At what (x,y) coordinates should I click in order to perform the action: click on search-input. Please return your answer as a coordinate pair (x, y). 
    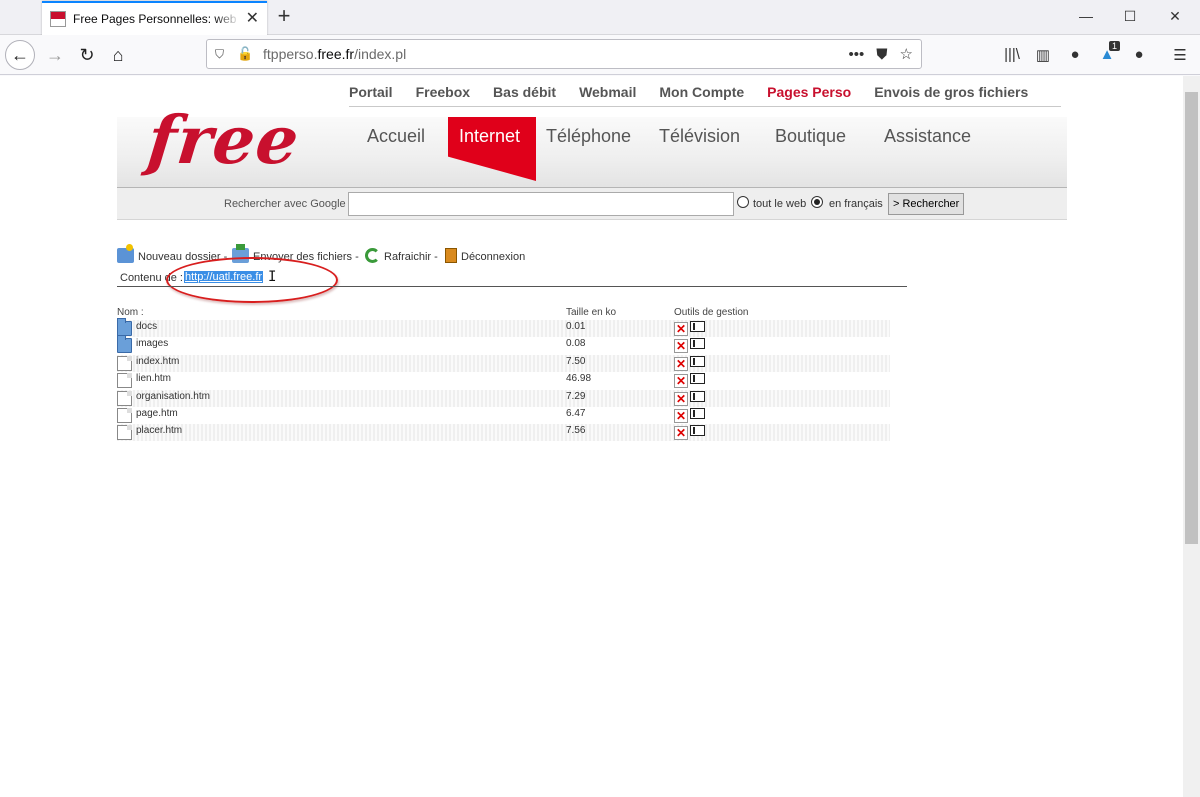
    Looking at the image, I should click on (541, 204).